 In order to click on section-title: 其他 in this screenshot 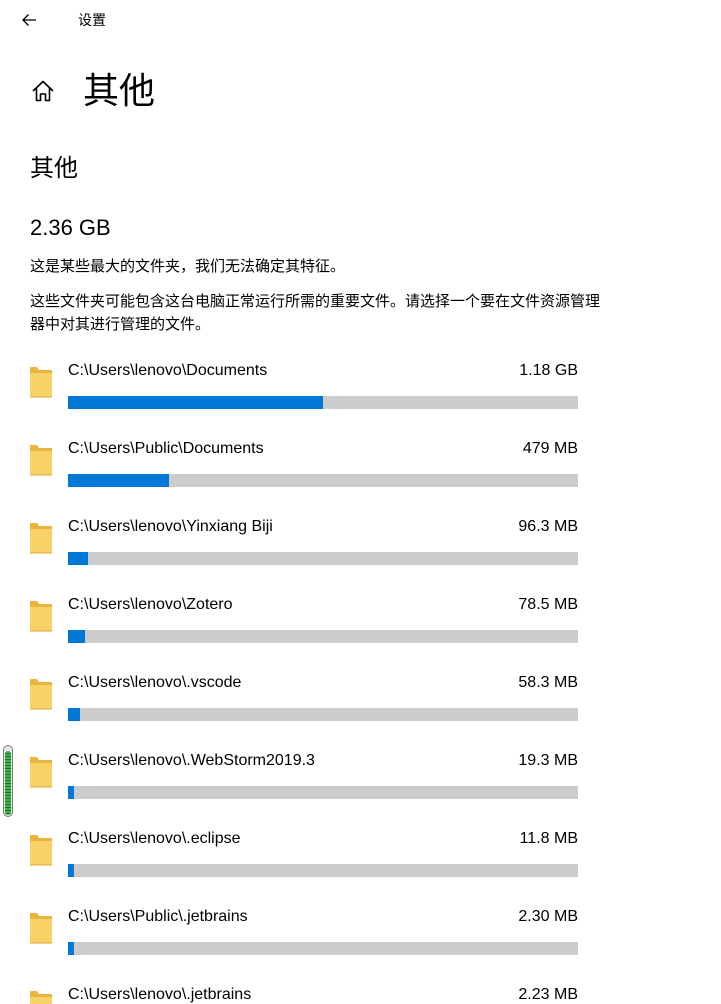, I will do `click(54, 168)`.